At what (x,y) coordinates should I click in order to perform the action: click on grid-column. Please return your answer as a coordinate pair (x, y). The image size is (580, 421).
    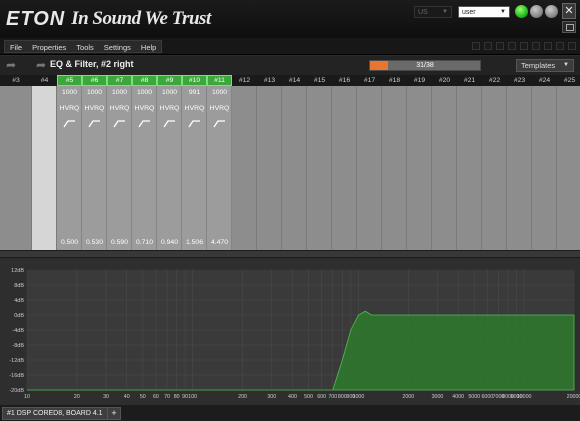
    Looking at the image, I should click on (444, 168).